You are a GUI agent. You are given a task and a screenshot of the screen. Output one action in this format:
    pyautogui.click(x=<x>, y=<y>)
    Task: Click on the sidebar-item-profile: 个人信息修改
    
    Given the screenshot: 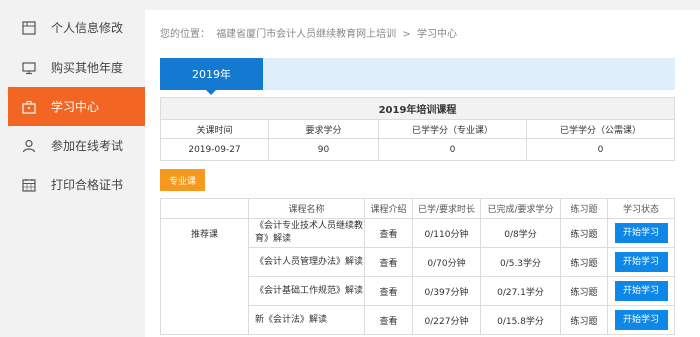 What is the action you would take?
    pyautogui.click(x=76, y=27)
    